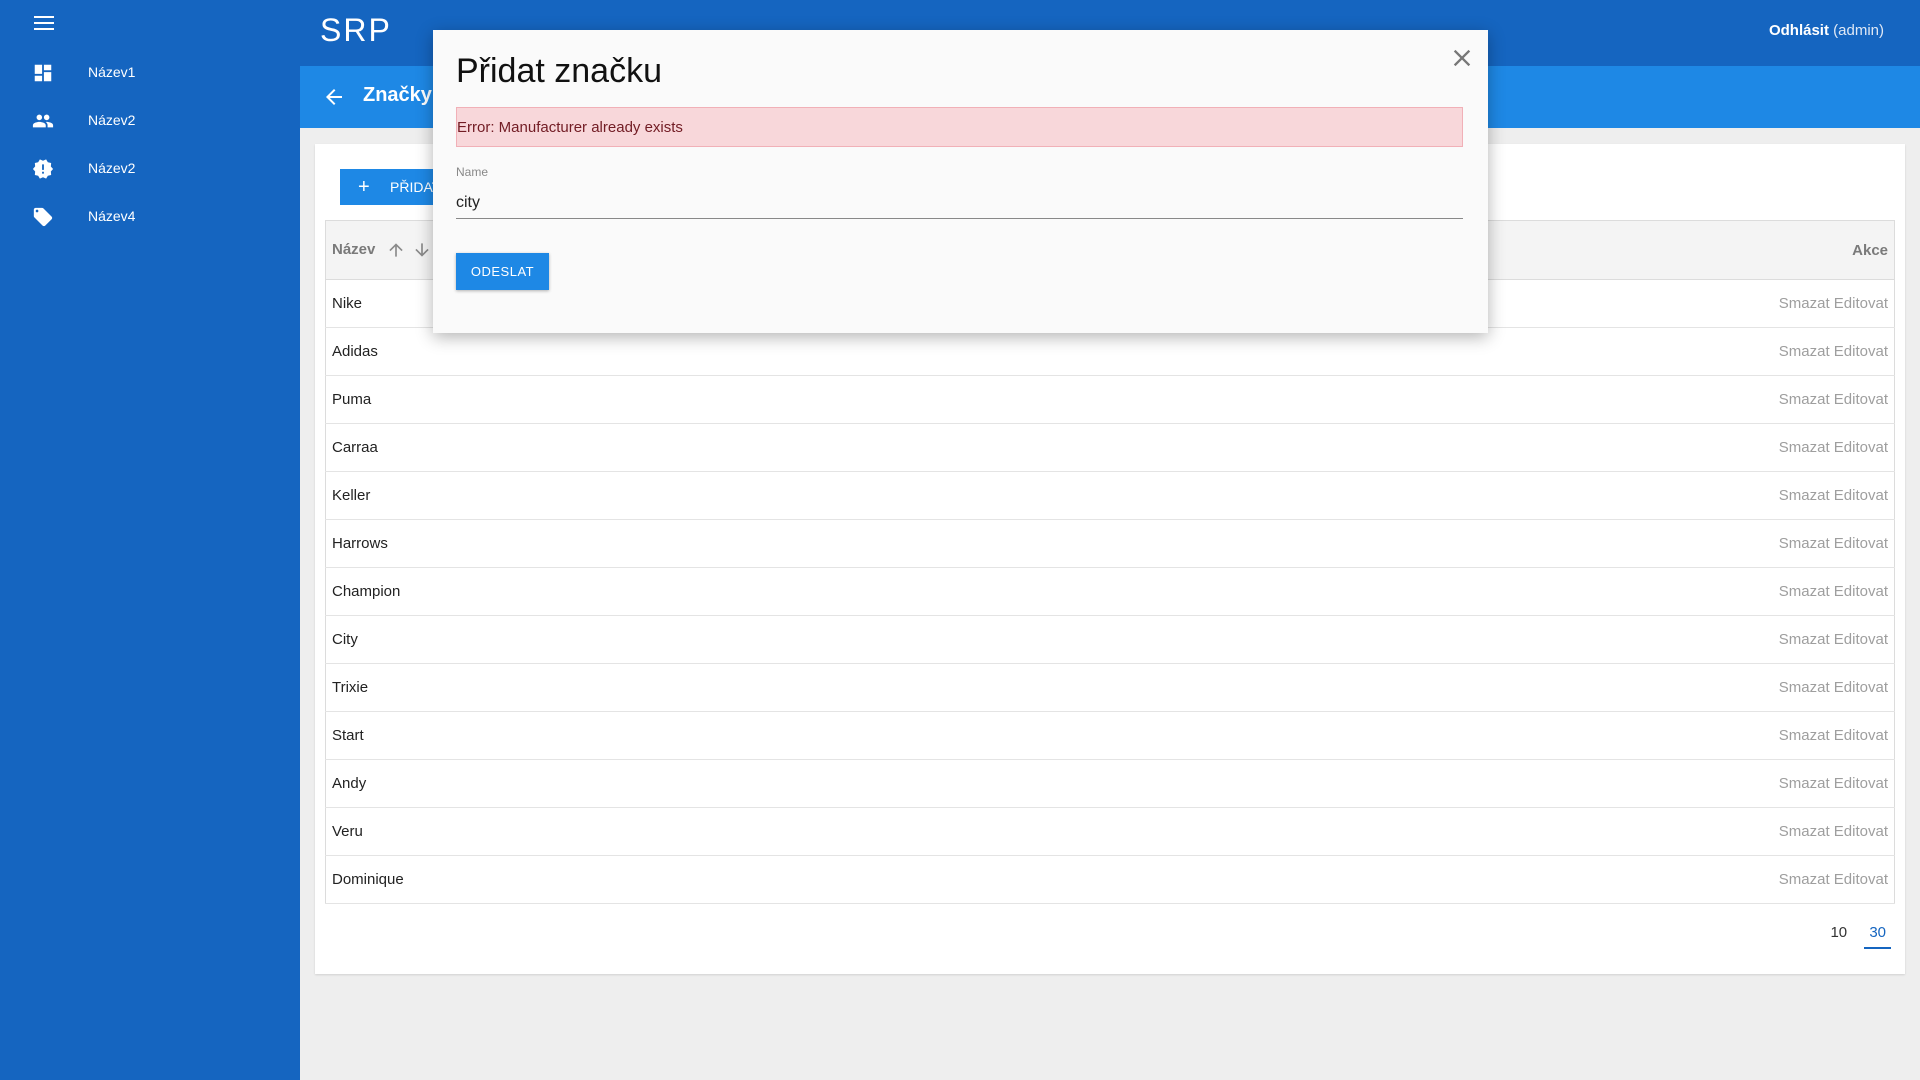  What do you see at coordinates (150, 120) in the screenshot?
I see `sidebar-item-nazev2: Název2` at bounding box center [150, 120].